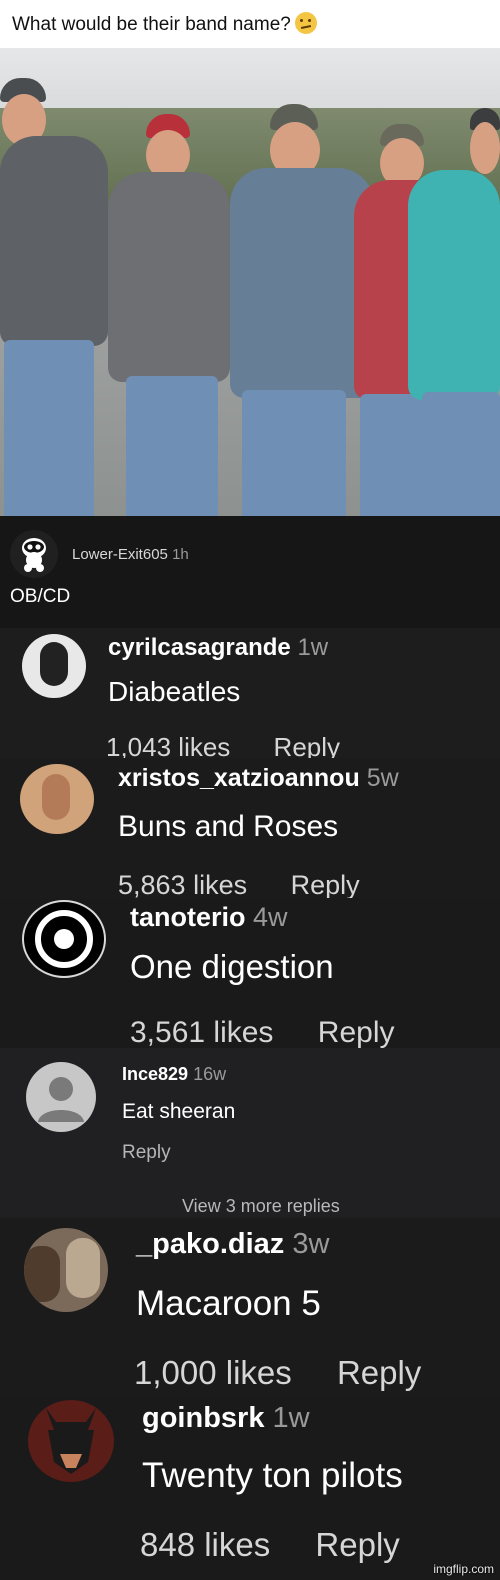 This screenshot has width=500, height=1580. Describe the element at coordinates (205, 1544) in the screenshot. I see `likes-count: 848 likes` at that location.